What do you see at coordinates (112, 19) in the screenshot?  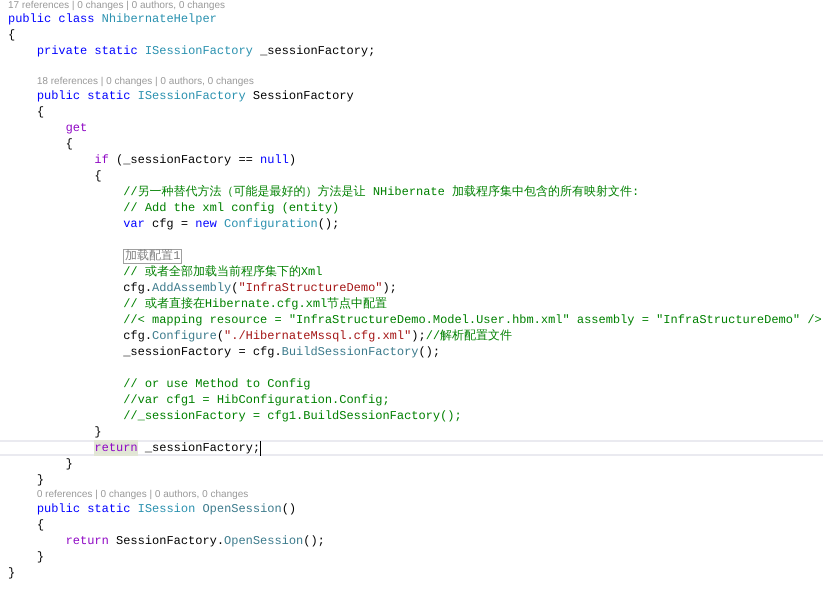 I see `code-line: public class NhibernateHelper` at bounding box center [112, 19].